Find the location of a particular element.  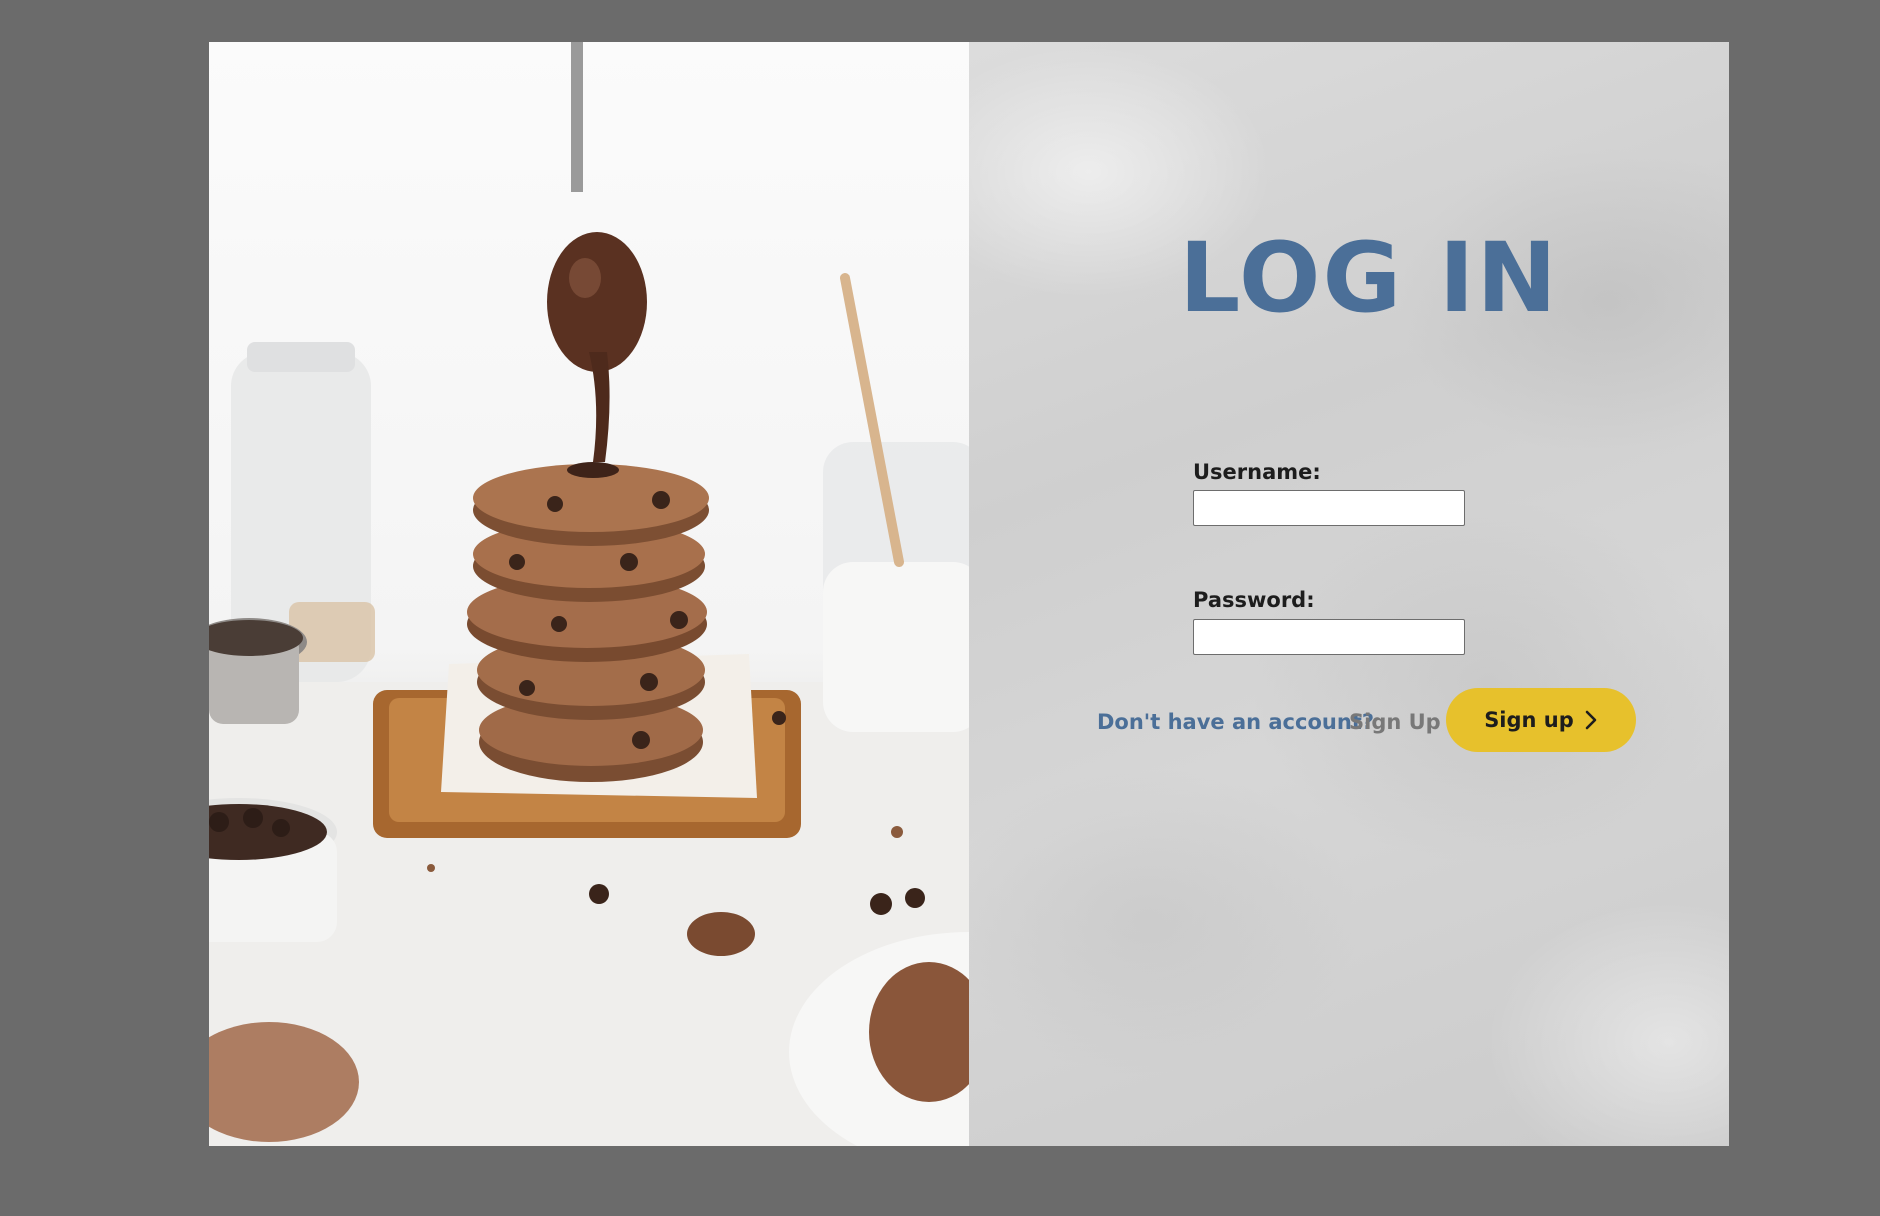

password-input is located at coordinates (1329, 637).